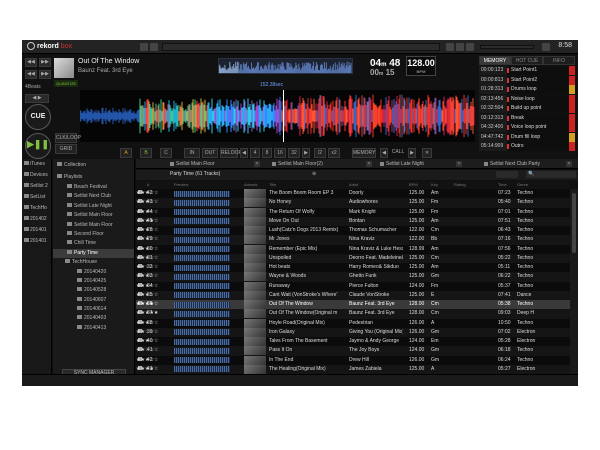  What do you see at coordinates (527, 118) in the screenshot?
I see `cue-row: 03:12:313 Break` at bounding box center [527, 118].